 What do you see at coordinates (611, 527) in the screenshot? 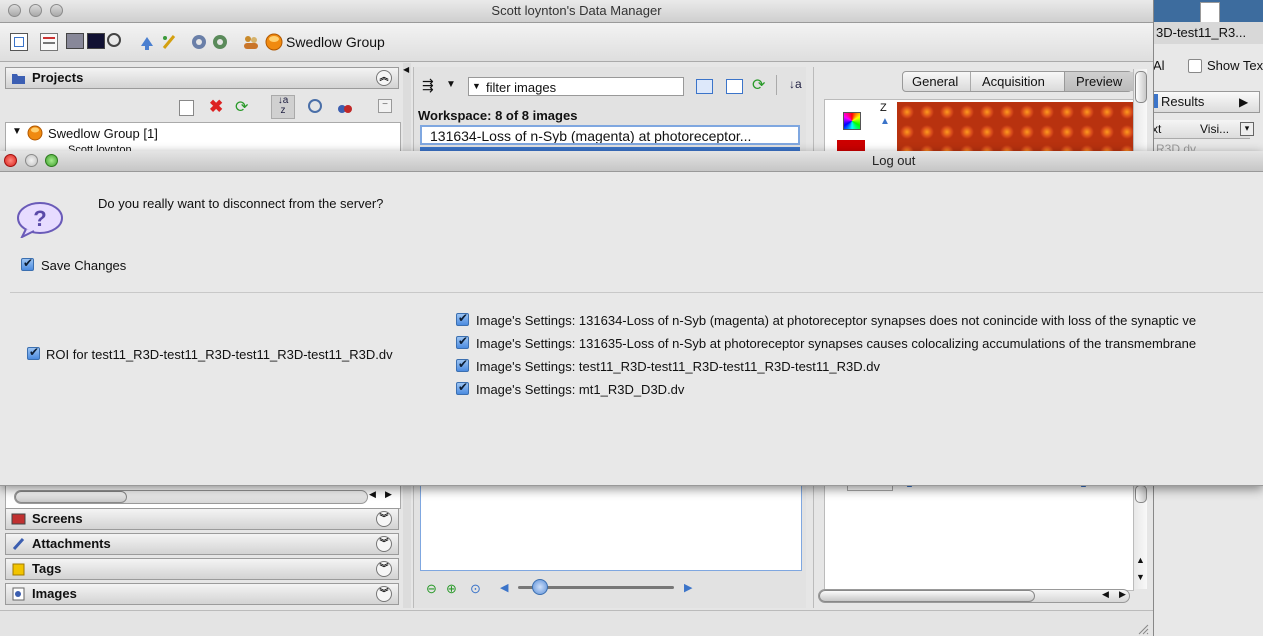
I see `image-grid-bottom` at bounding box center [611, 527].